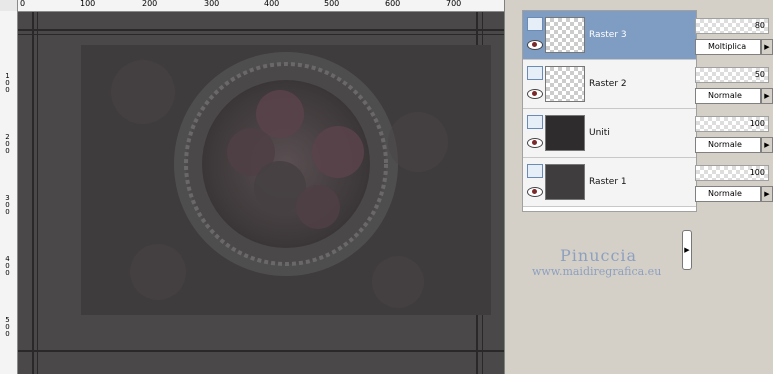 This screenshot has width=773, height=374. I want to click on layer-row-raster-2: Raster 2, so click(609, 84).